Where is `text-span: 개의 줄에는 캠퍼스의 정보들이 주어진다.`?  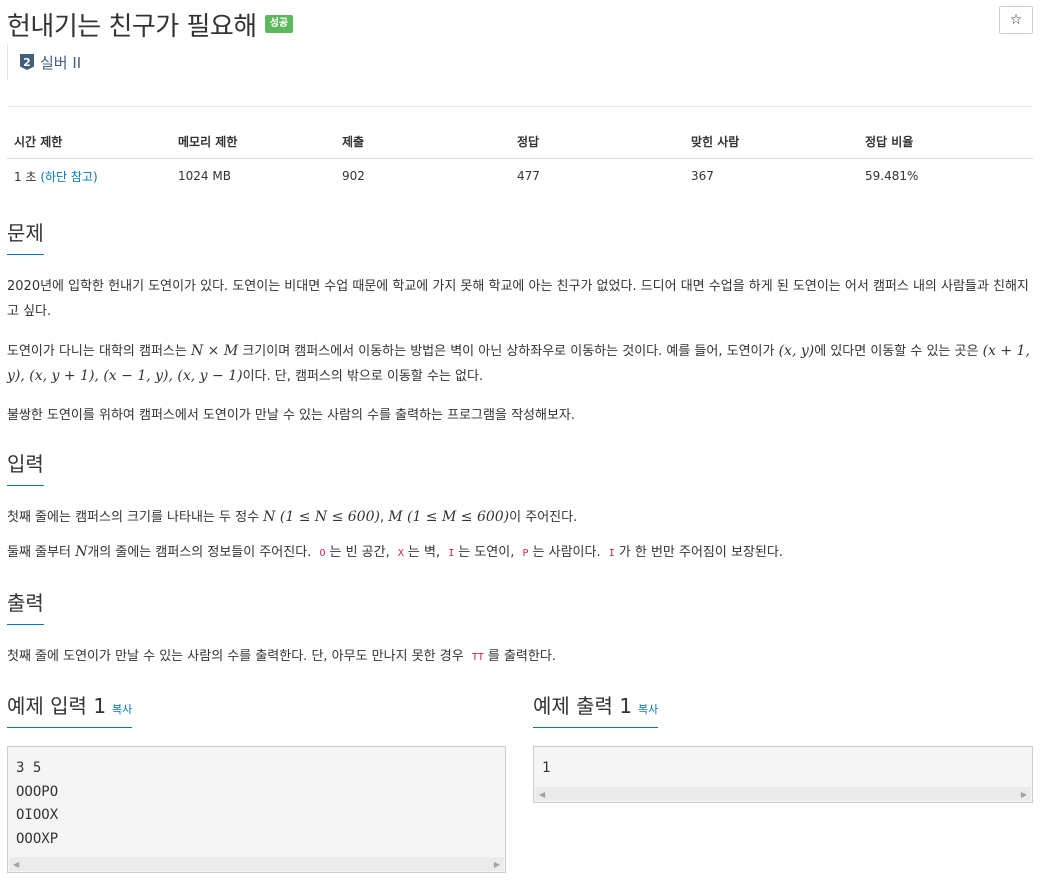 text-span: 개의 줄에는 캠퍼스의 정보들이 주어진다. is located at coordinates (201, 552).